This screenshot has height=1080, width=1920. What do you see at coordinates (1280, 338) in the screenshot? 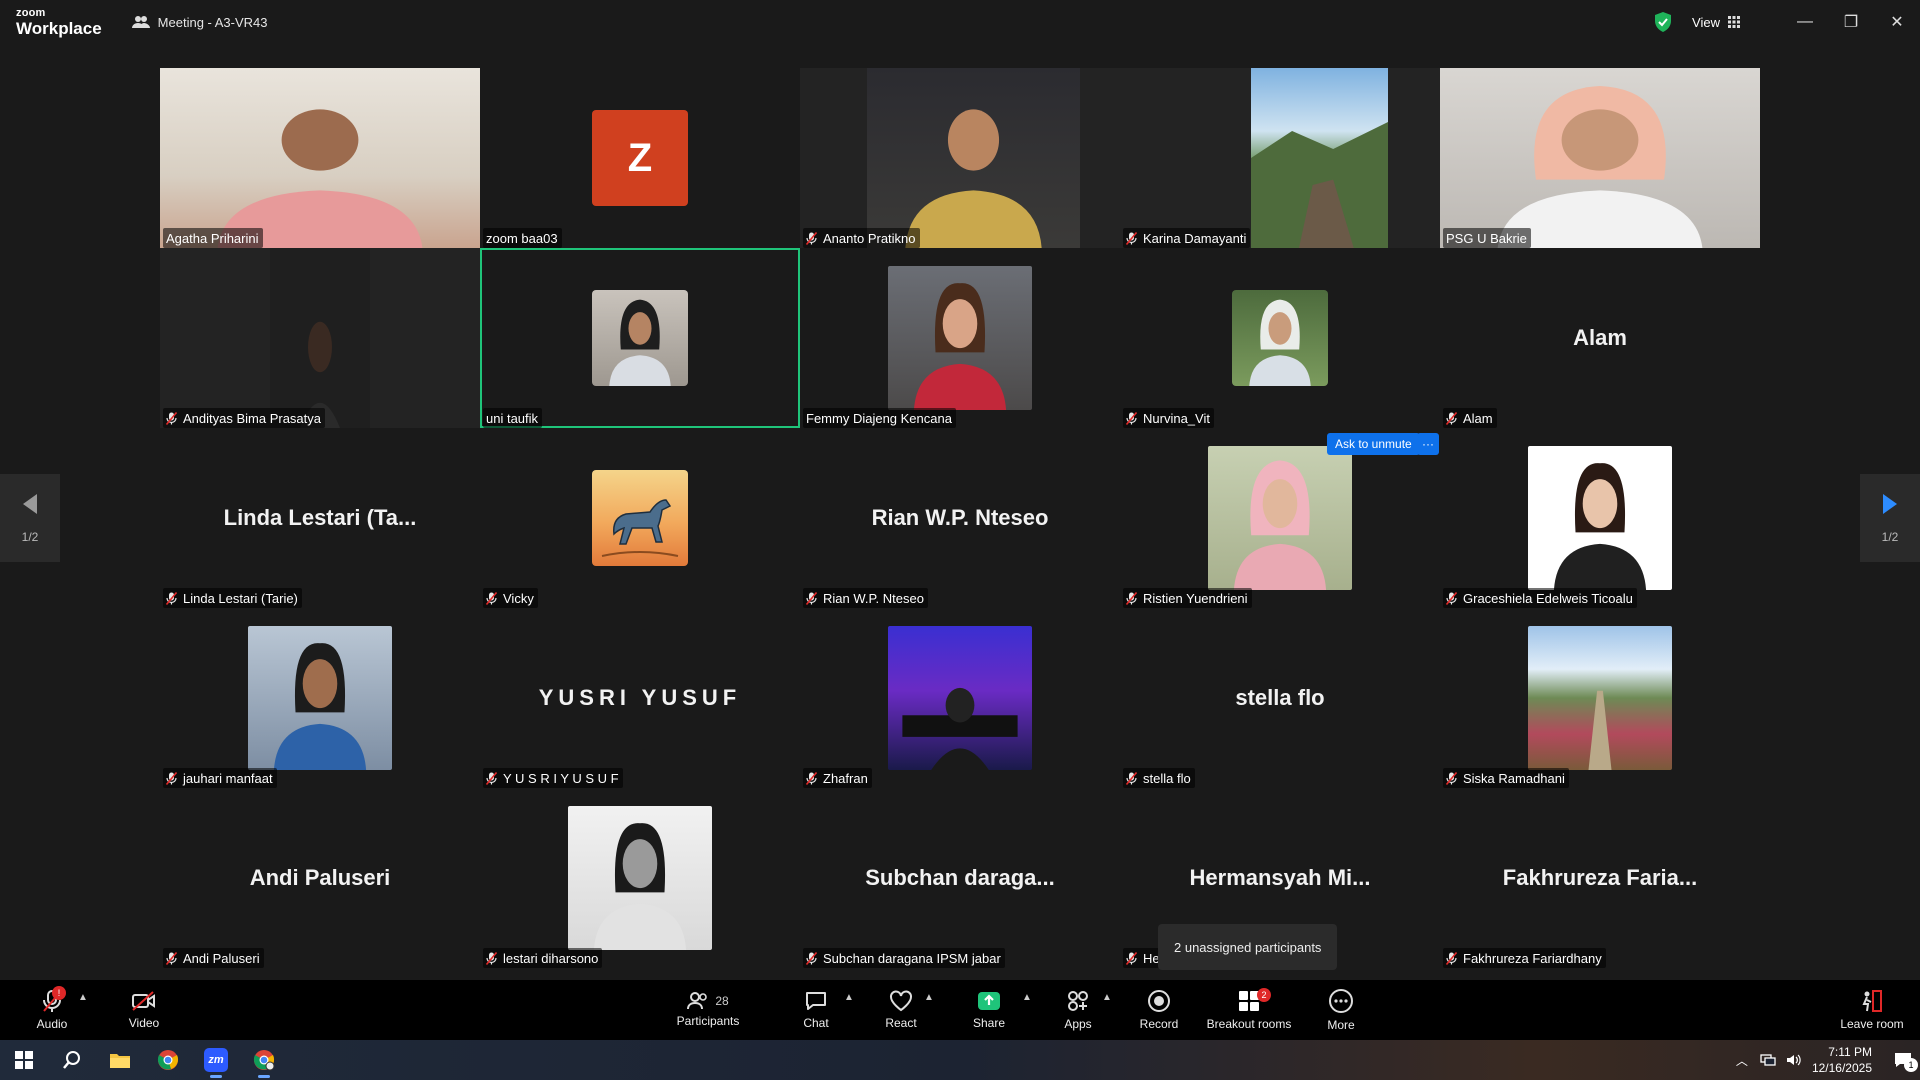
I see `participant-tile: Nurvina_Vit` at bounding box center [1280, 338].